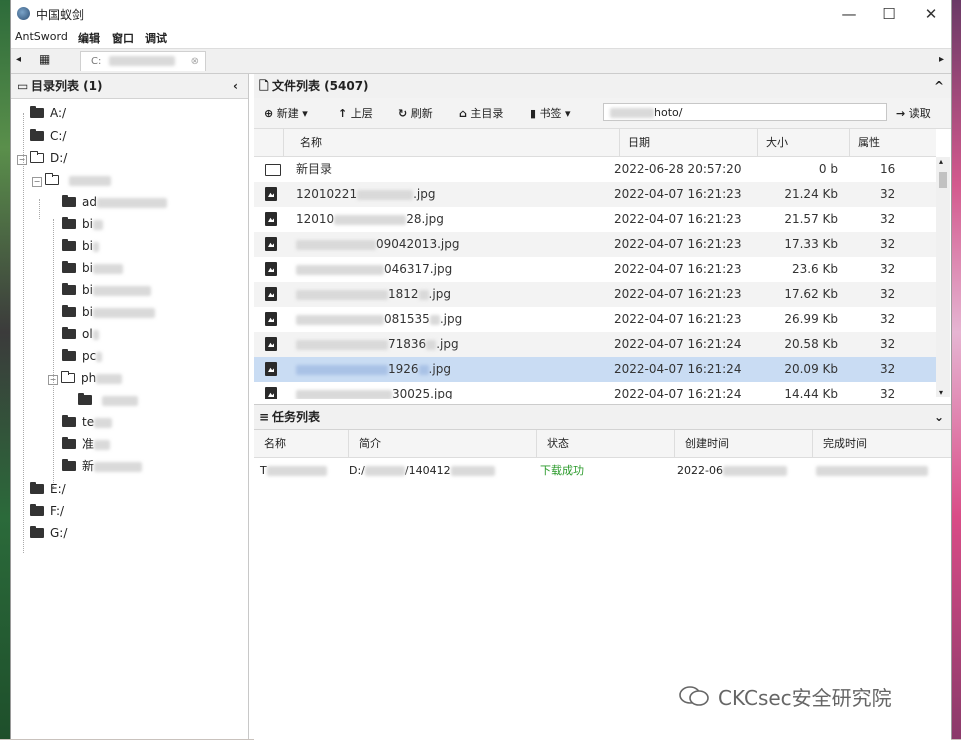 The height and width of the screenshot is (740, 961). What do you see at coordinates (48, 113) in the screenshot?
I see `tree-item-drive-a: A:/` at bounding box center [48, 113].